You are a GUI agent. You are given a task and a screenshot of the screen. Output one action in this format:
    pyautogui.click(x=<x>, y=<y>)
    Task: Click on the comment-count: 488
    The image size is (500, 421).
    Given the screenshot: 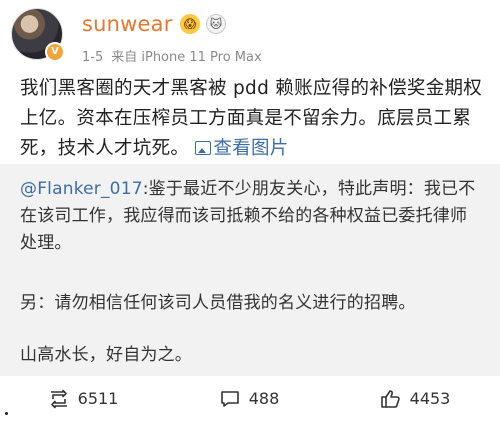 What is the action you would take?
    pyautogui.click(x=264, y=398)
    